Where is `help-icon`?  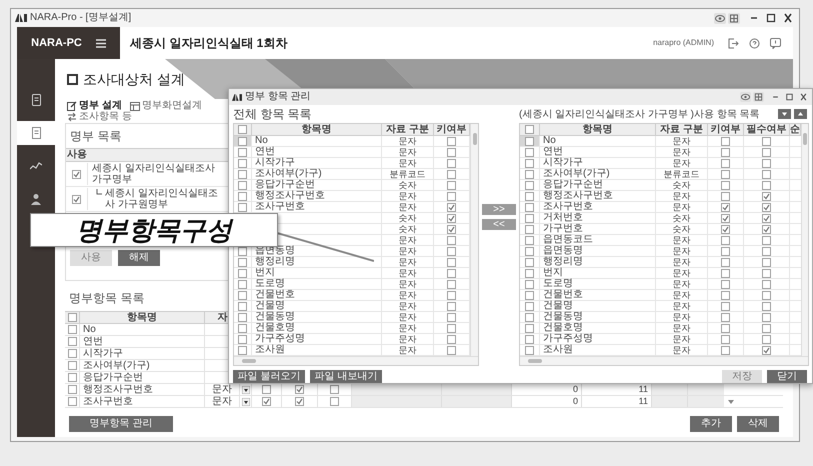
help-icon is located at coordinates (754, 43).